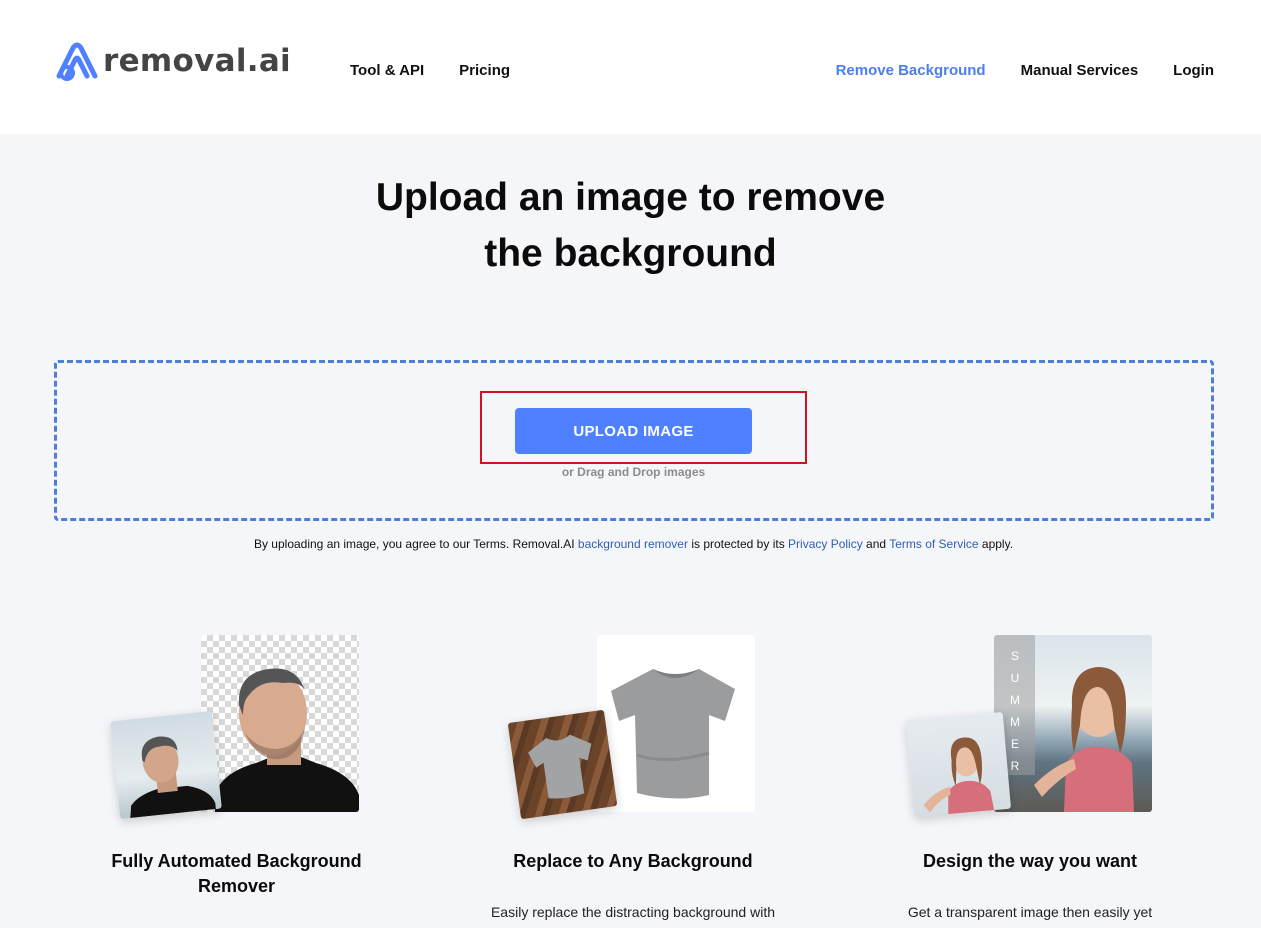 This screenshot has width=1261, height=928. What do you see at coordinates (673, 734) in the screenshot?
I see `tshirt-illustration` at bounding box center [673, 734].